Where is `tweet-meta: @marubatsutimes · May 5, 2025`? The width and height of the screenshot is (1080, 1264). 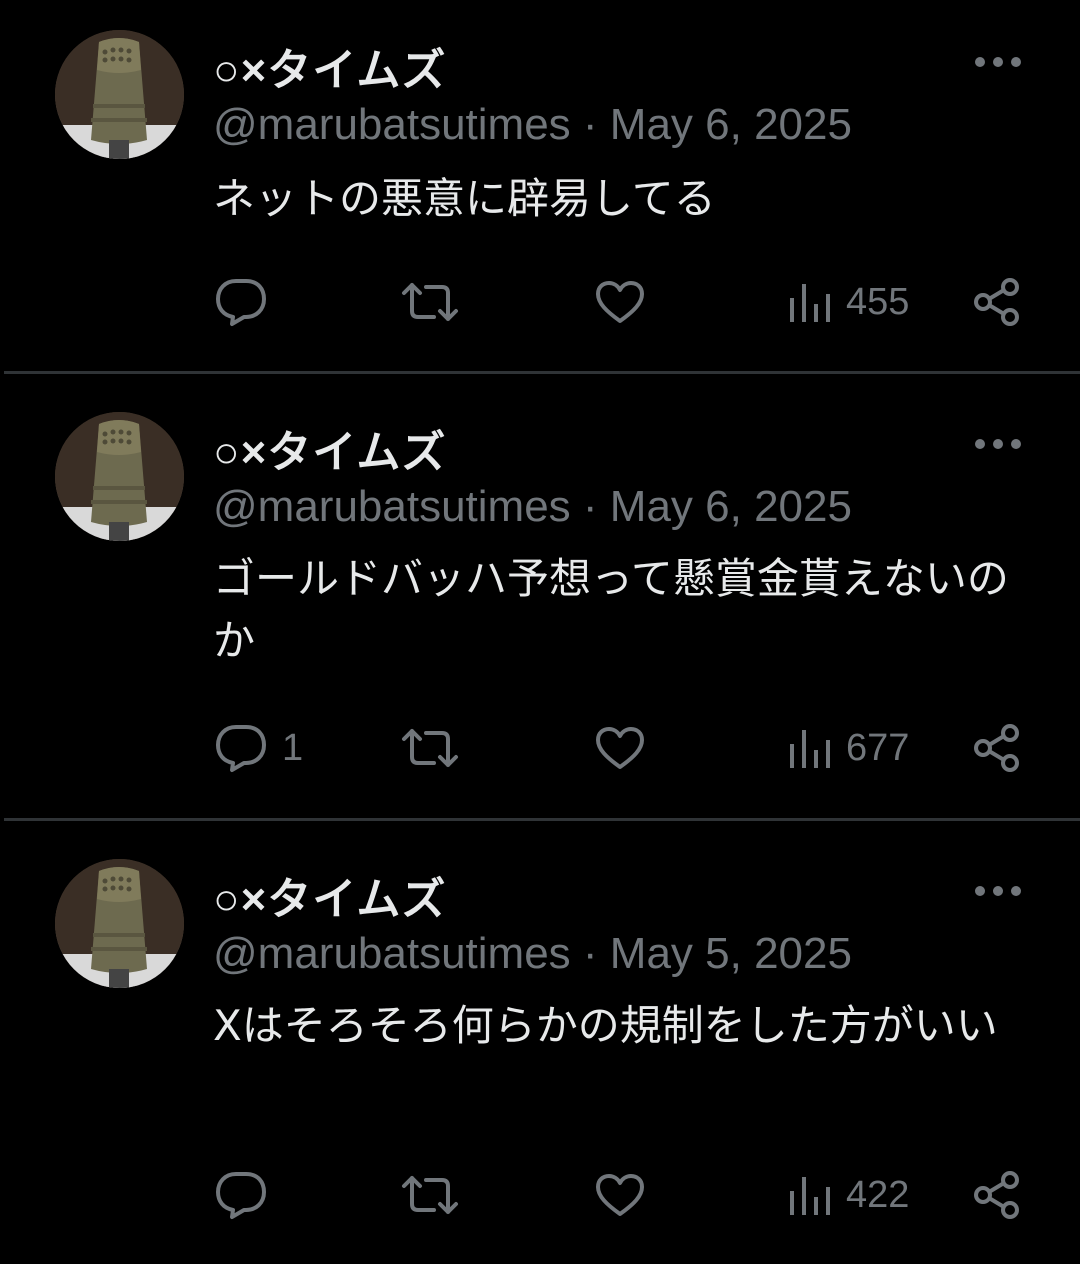
tweet-meta: @marubatsutimes · May 5, 2025 is located at coordinates (532, 954).